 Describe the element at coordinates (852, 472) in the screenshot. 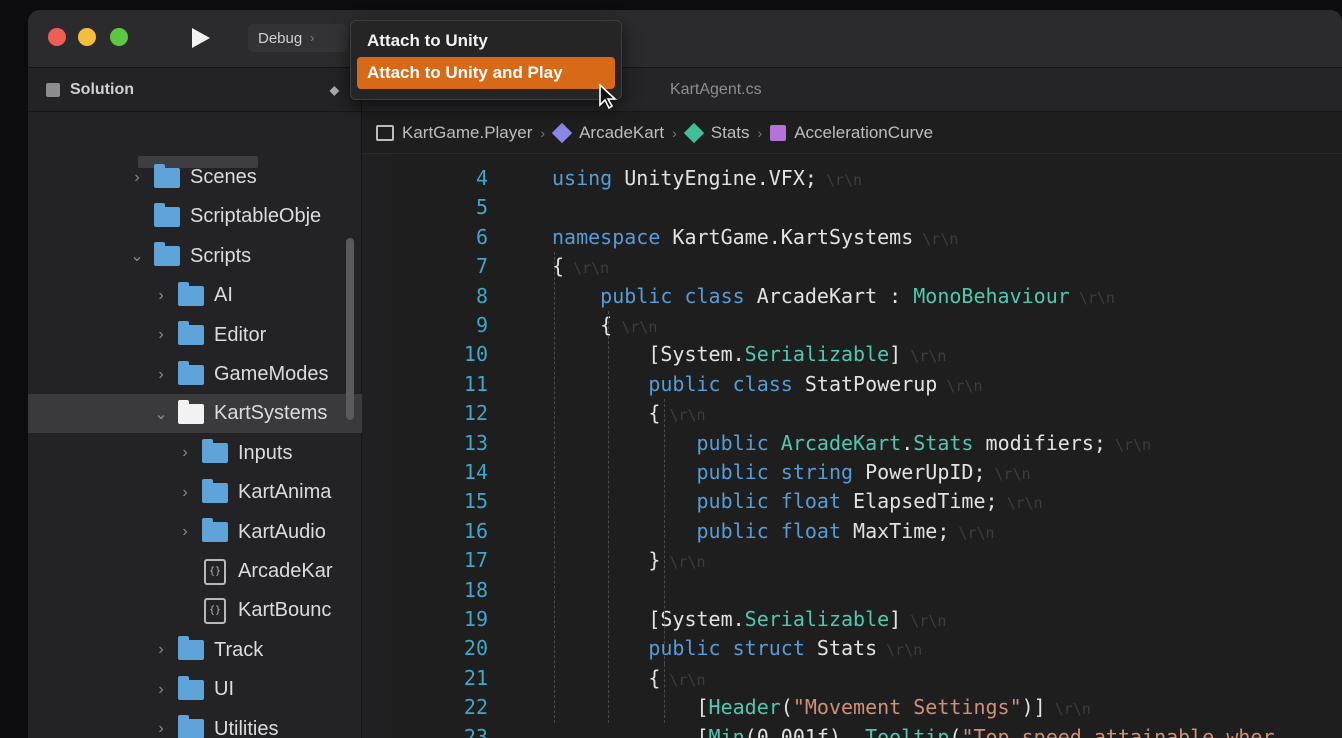

I see `code-line: 14 public string PowerUpID; \r\n` at that location.